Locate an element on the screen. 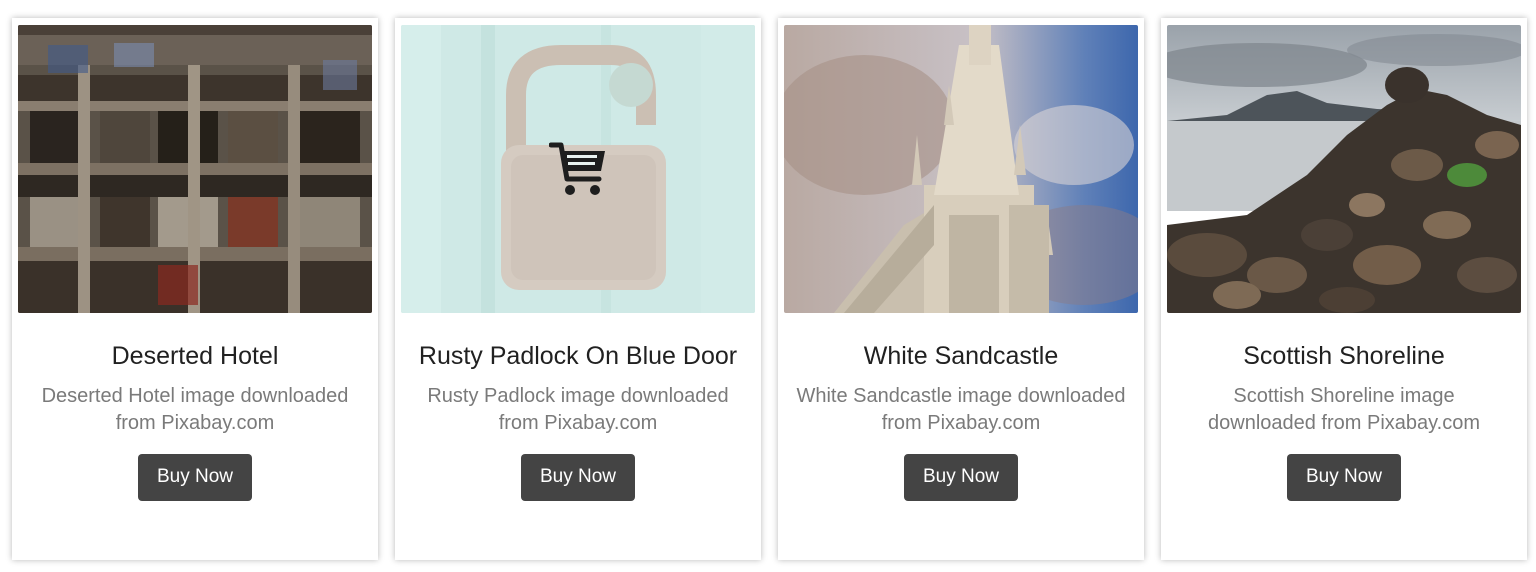 The image size is (1536, 572). product-image-deserted-hotel is located at coordinates (195, 169).